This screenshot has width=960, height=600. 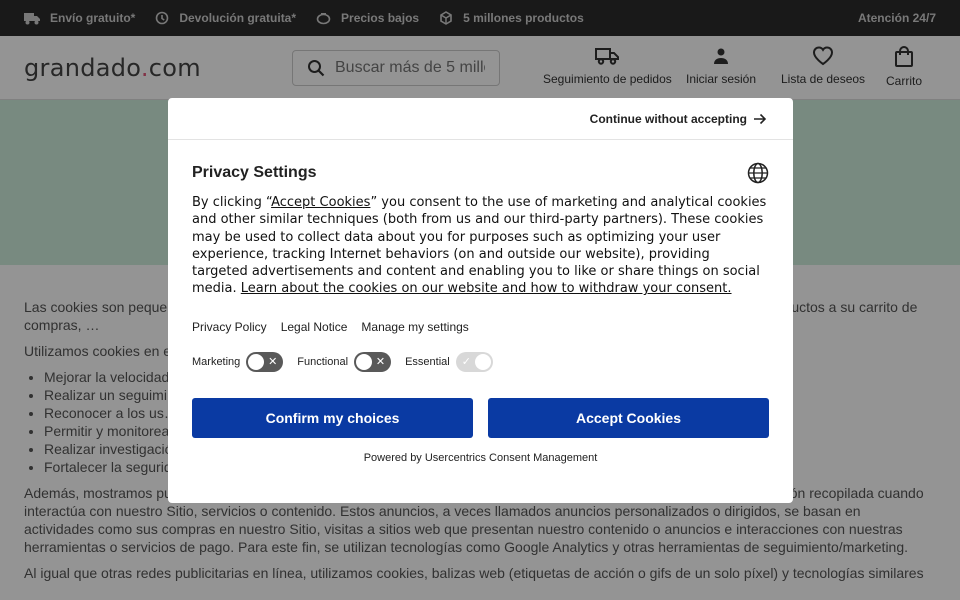 I want to click on dialog-actions: Confirm my choices Accept Cookies, so click(x=480, y=417).